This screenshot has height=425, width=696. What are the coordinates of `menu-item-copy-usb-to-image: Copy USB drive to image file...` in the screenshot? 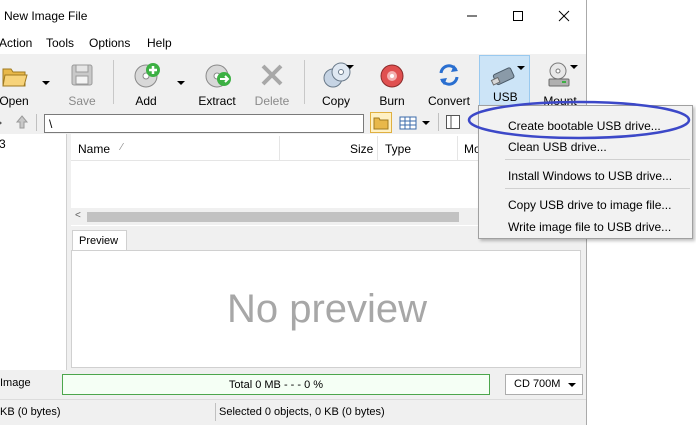 It's located at (585, 204).